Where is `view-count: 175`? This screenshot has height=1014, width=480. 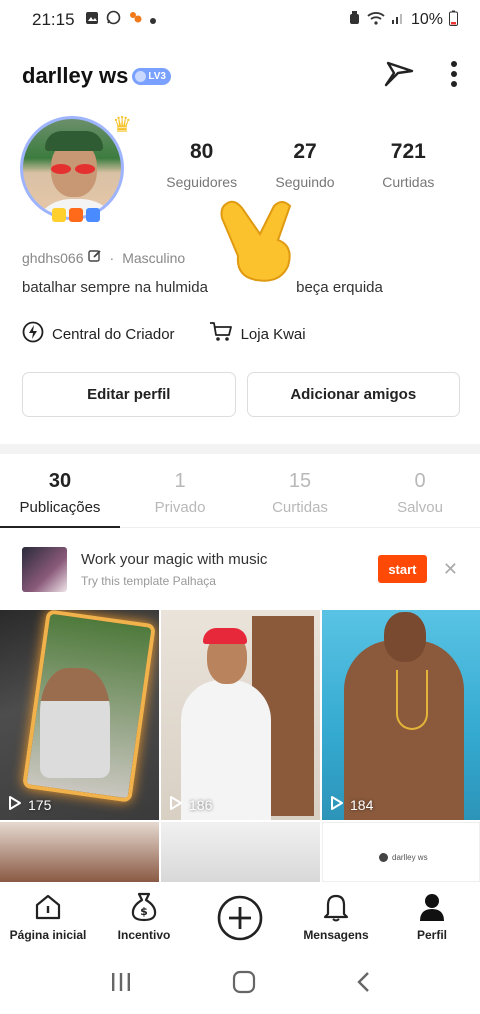 view-count: 175 is located at coordinates (29, 804).